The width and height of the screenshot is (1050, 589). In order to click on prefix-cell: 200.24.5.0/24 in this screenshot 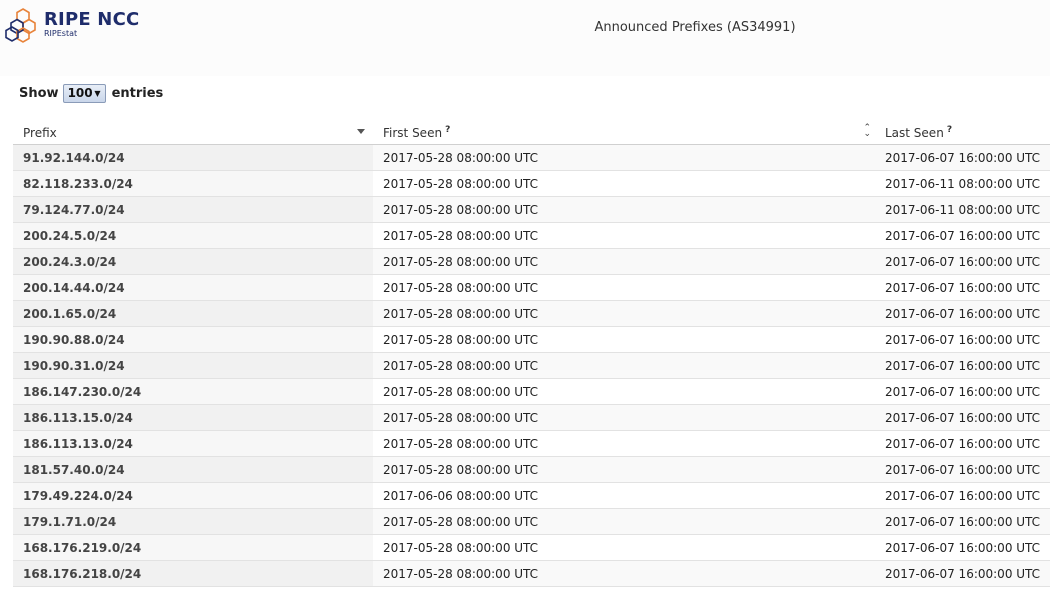, I will do `click(193, 235)`.